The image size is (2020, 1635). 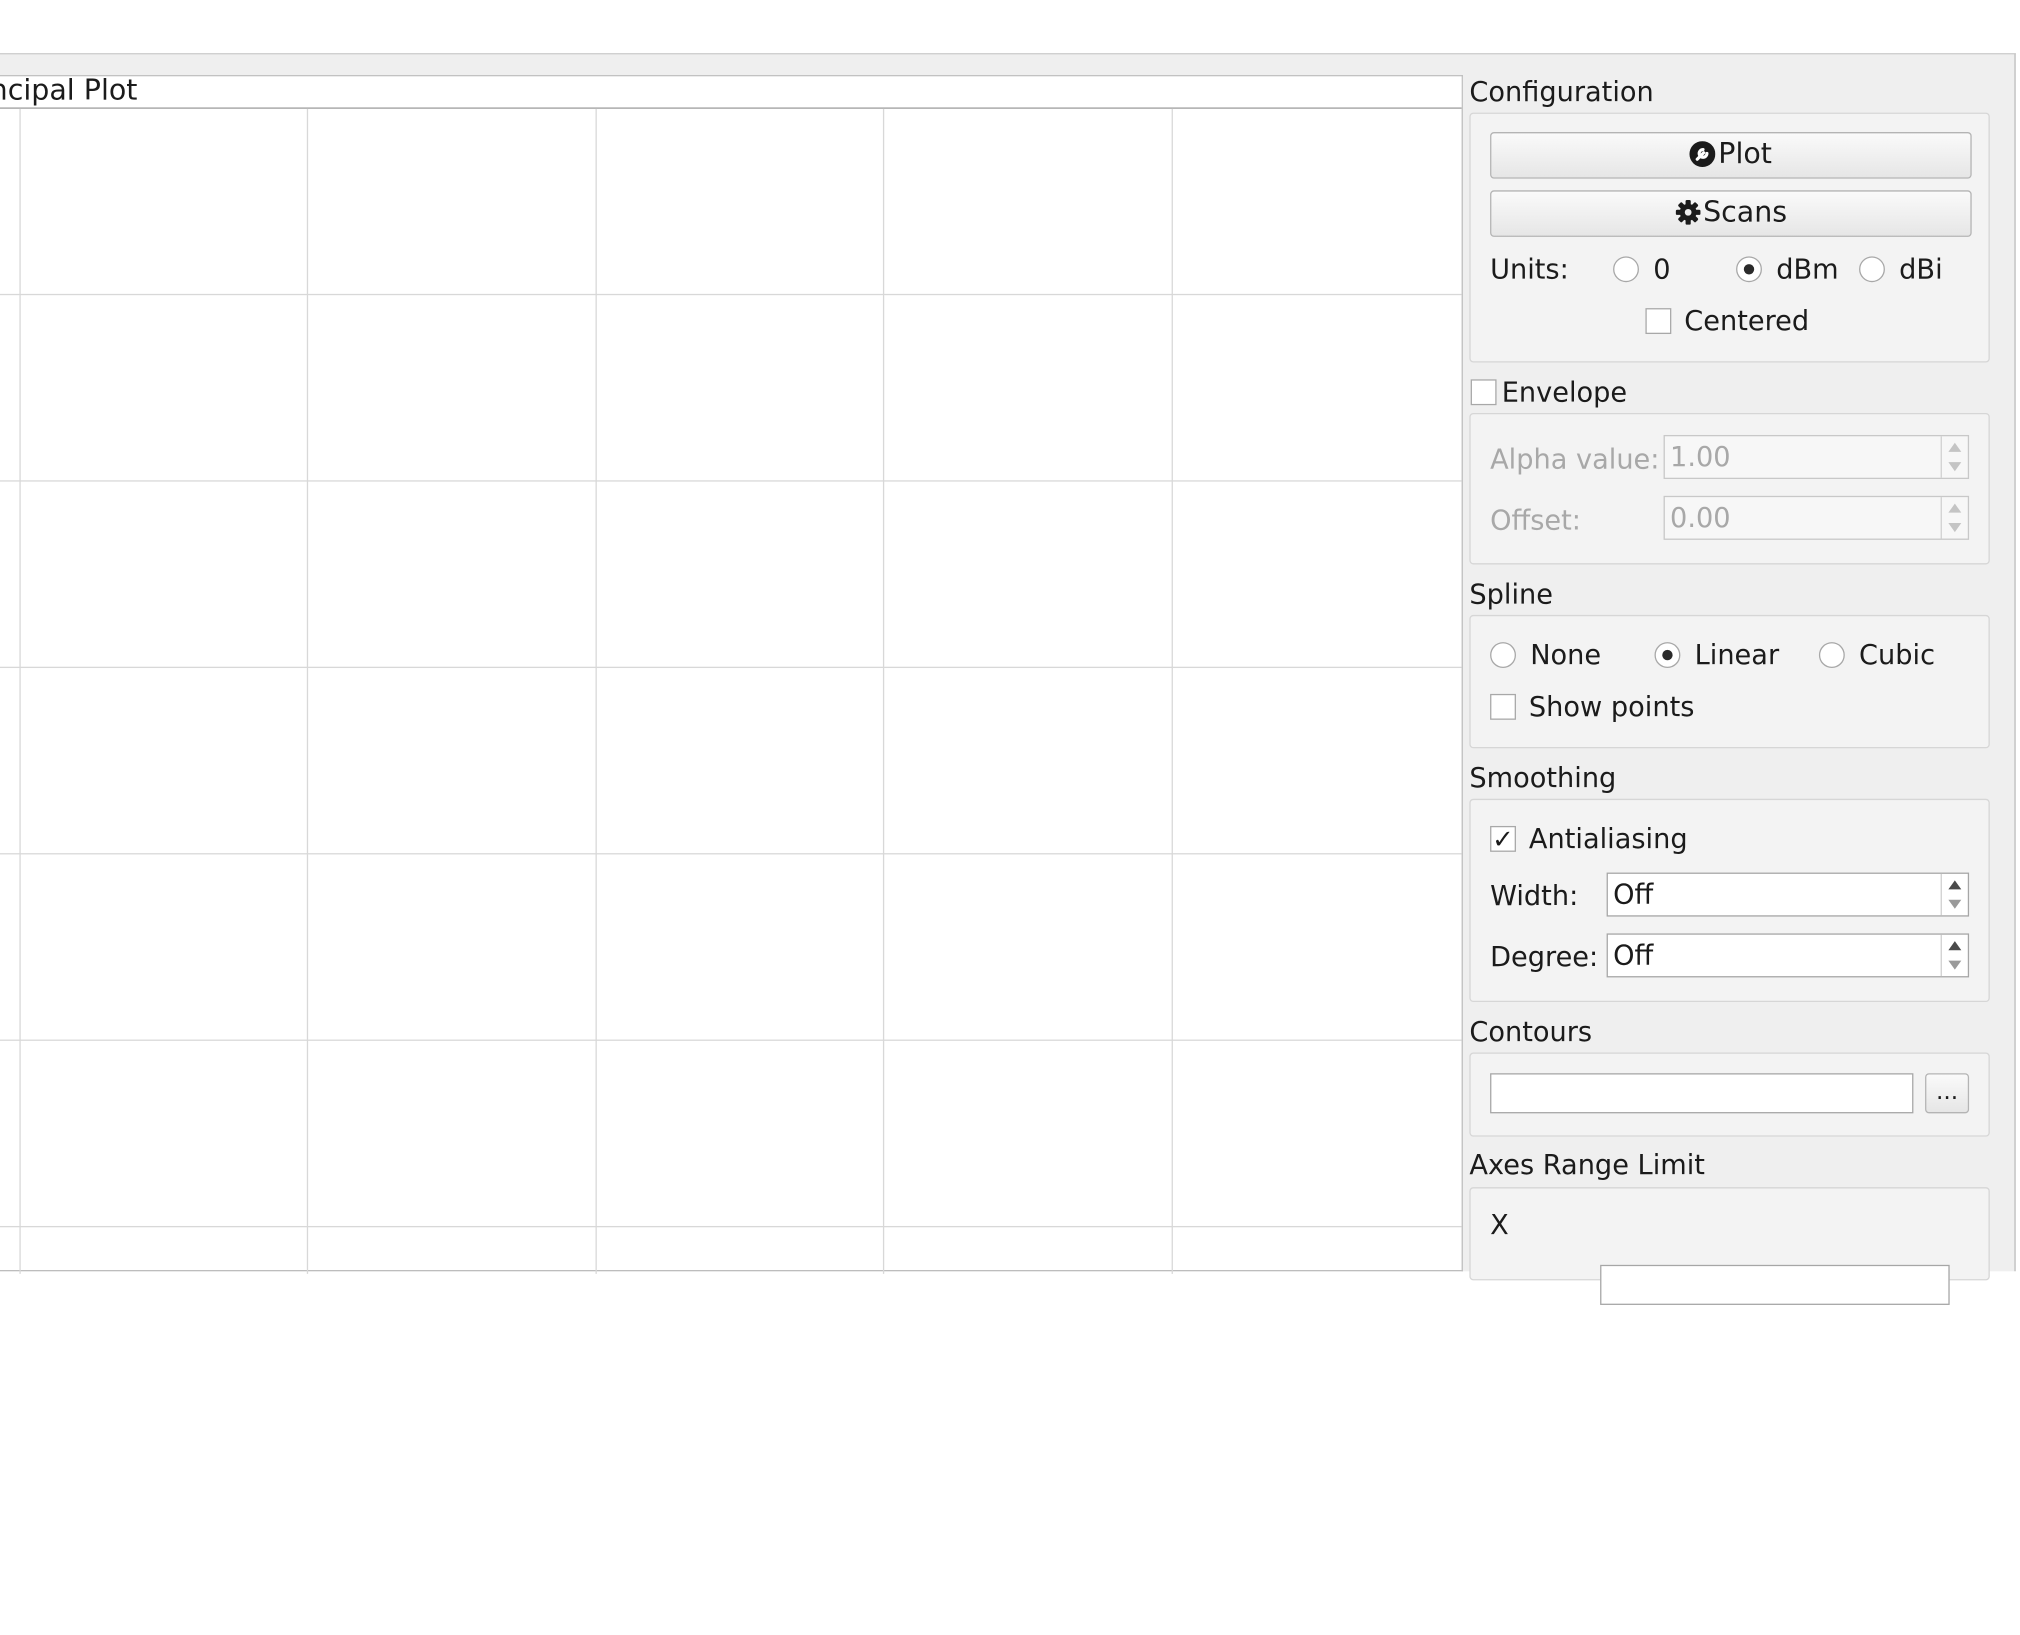 I want to click on spline-group: None Linear Cubic Show points, so click(x=1729, y=681).